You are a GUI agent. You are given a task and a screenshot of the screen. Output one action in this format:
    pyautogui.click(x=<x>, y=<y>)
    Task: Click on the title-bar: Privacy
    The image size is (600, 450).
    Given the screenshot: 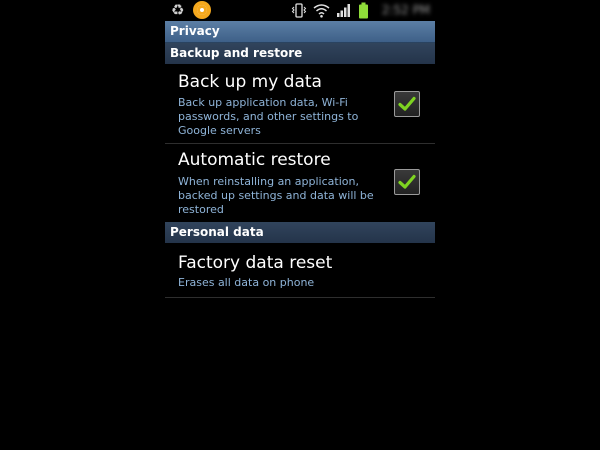 What is the action you would take?
    pyautogui.click(x=300, y=32)
    